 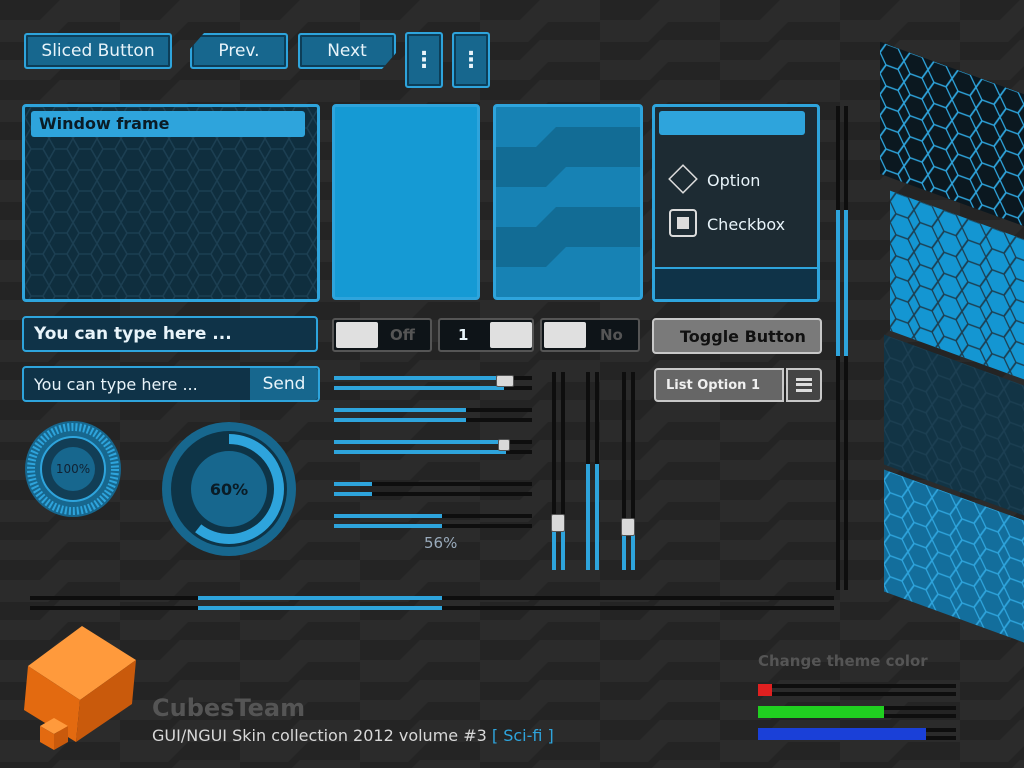 I want to click on sliced-button: Sliced Button, so click(x=98, y=51).